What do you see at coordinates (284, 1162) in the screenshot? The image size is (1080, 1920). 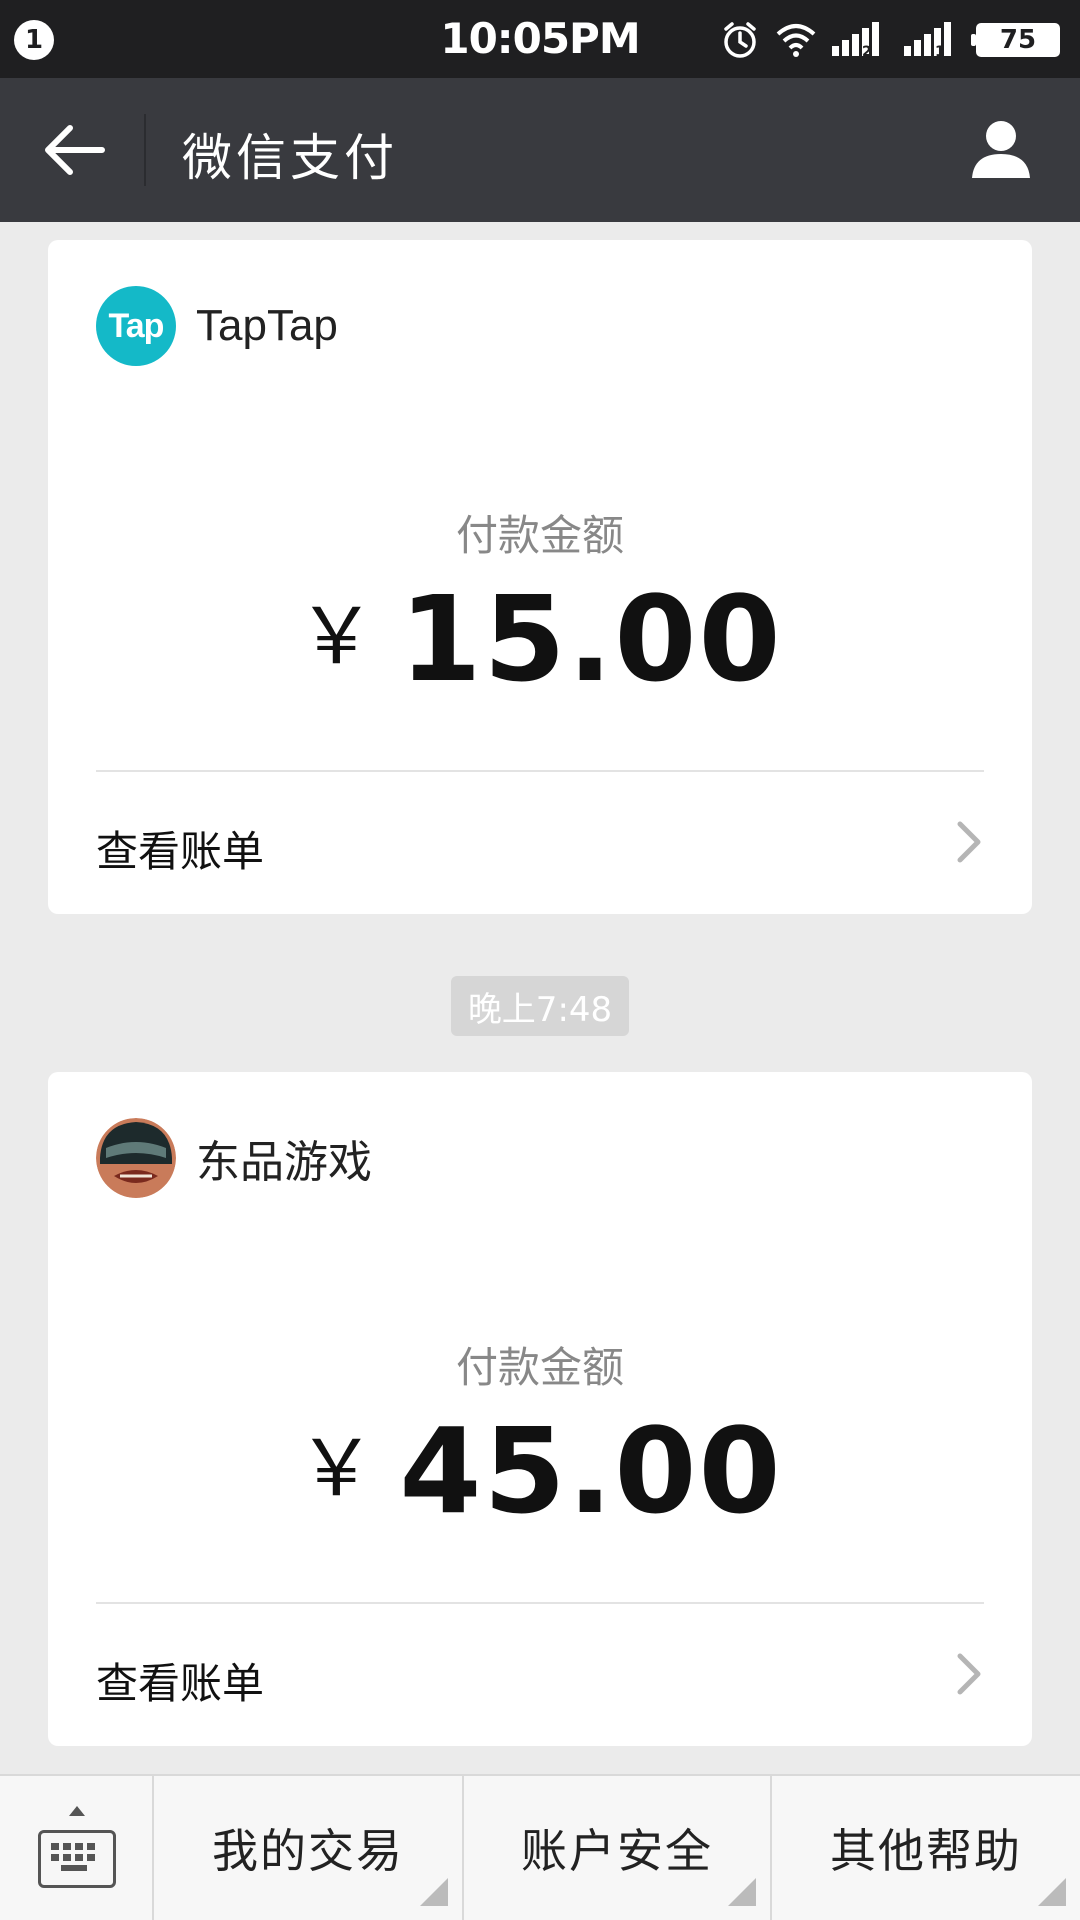 I see `merchant-name: 东品游戏` at bounding box center [284, 1162].